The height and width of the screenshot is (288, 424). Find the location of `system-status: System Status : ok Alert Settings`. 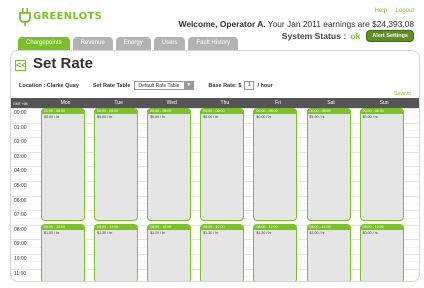

system-status: System Status : ok Alert Settings is located at coordinates (348, 36).